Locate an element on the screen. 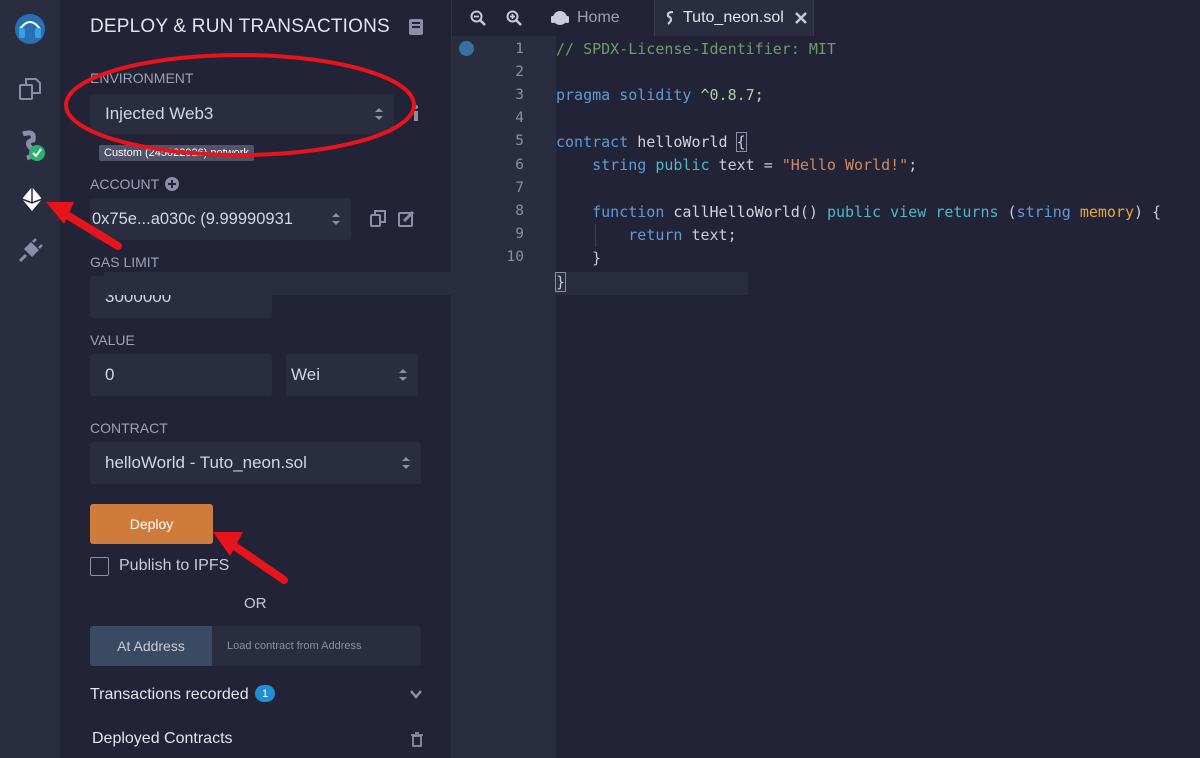 This screenshot has height=758, width=1200. zoom-in-icon is located at coordinates (514, 18).